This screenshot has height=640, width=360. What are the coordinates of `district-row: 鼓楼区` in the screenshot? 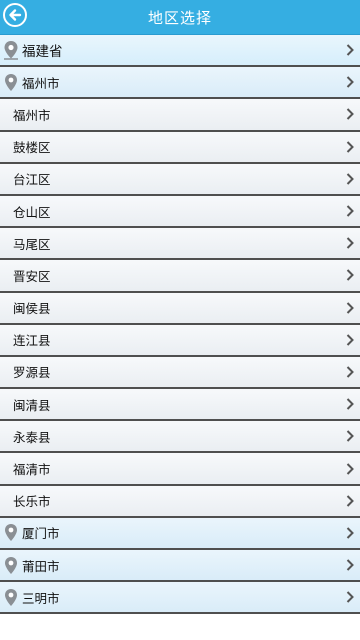 It's located at (180, 147).